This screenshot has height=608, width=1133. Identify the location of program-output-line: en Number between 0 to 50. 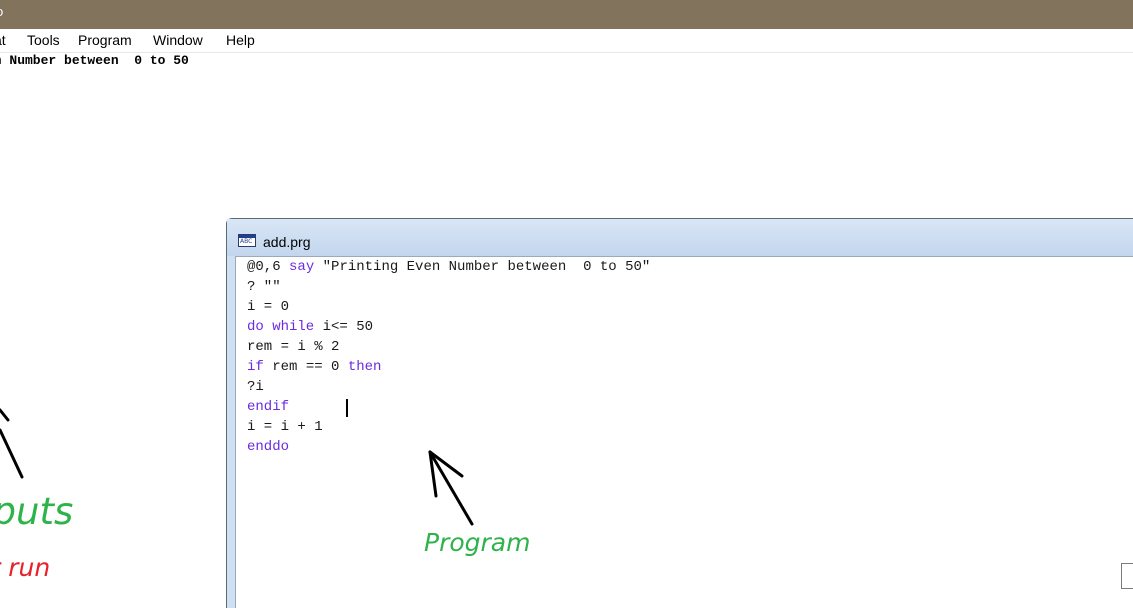
(94, 60).